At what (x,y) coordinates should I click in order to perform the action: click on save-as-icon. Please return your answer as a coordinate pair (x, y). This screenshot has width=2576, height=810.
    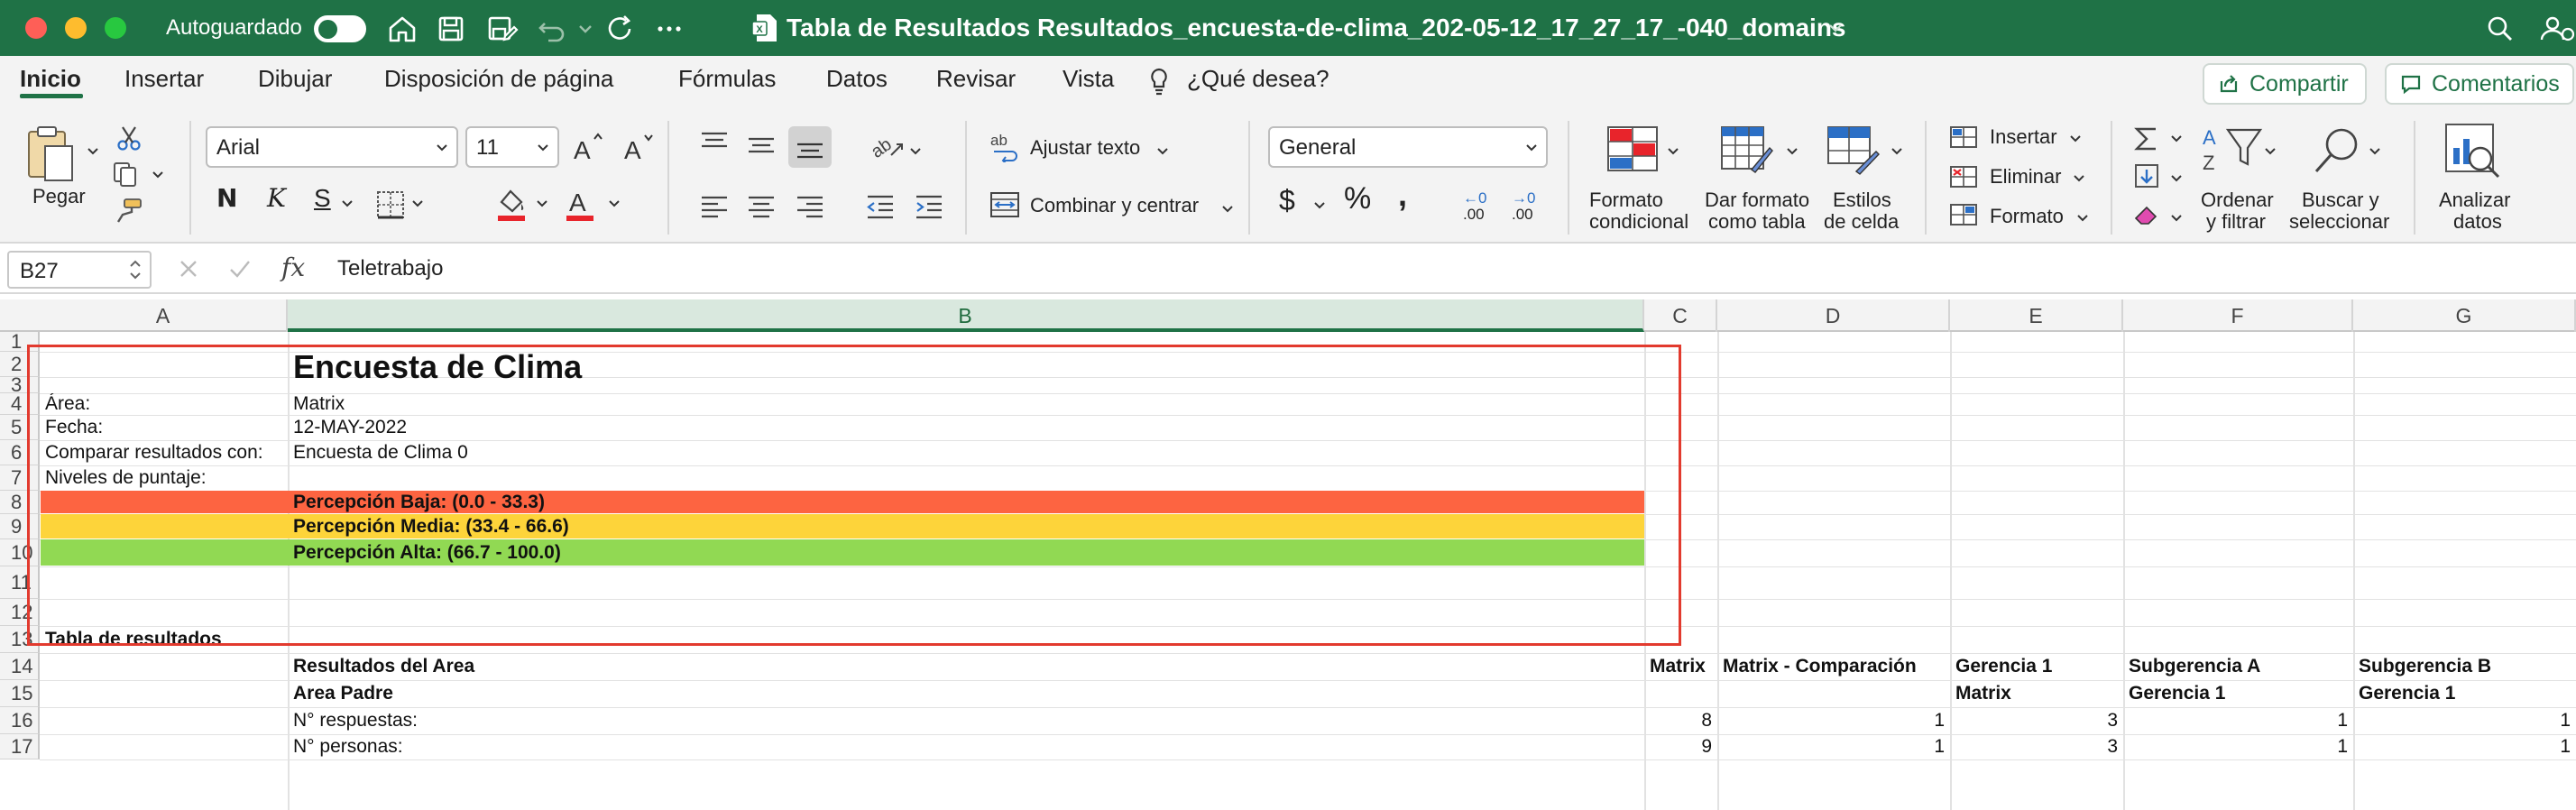
    Looking at the image, I should click on (501, 29).